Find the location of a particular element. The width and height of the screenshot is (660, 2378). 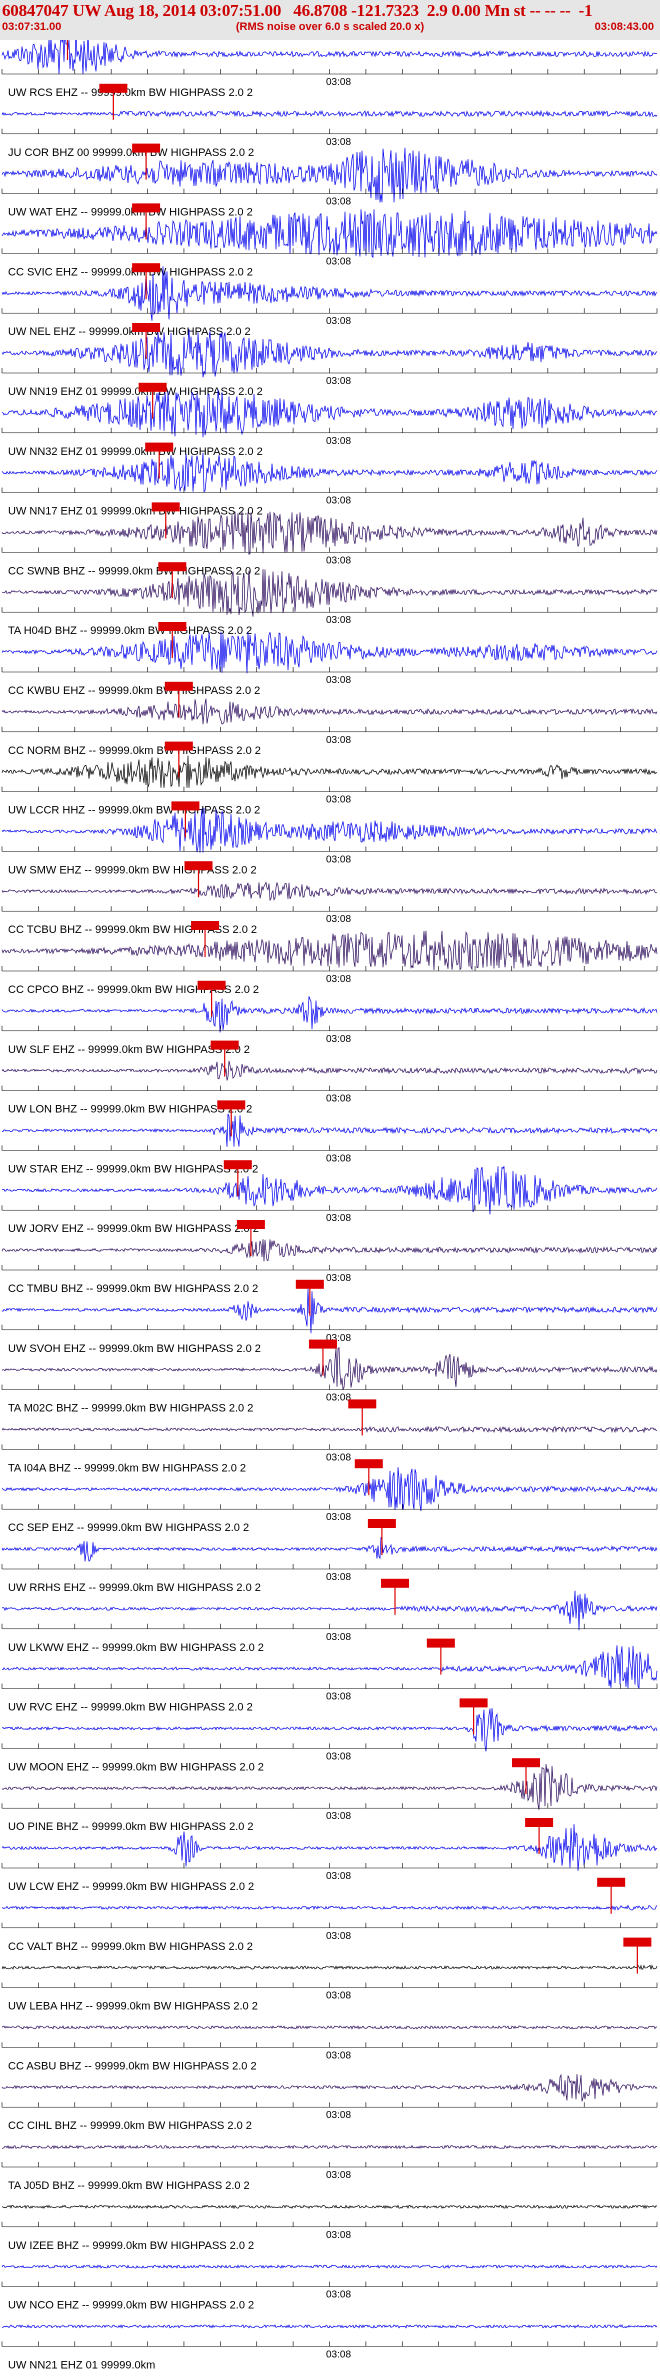

scale-note: (RMS noise over 6.0 s scaled 20.0 x) is located at coordinates (330, 27).